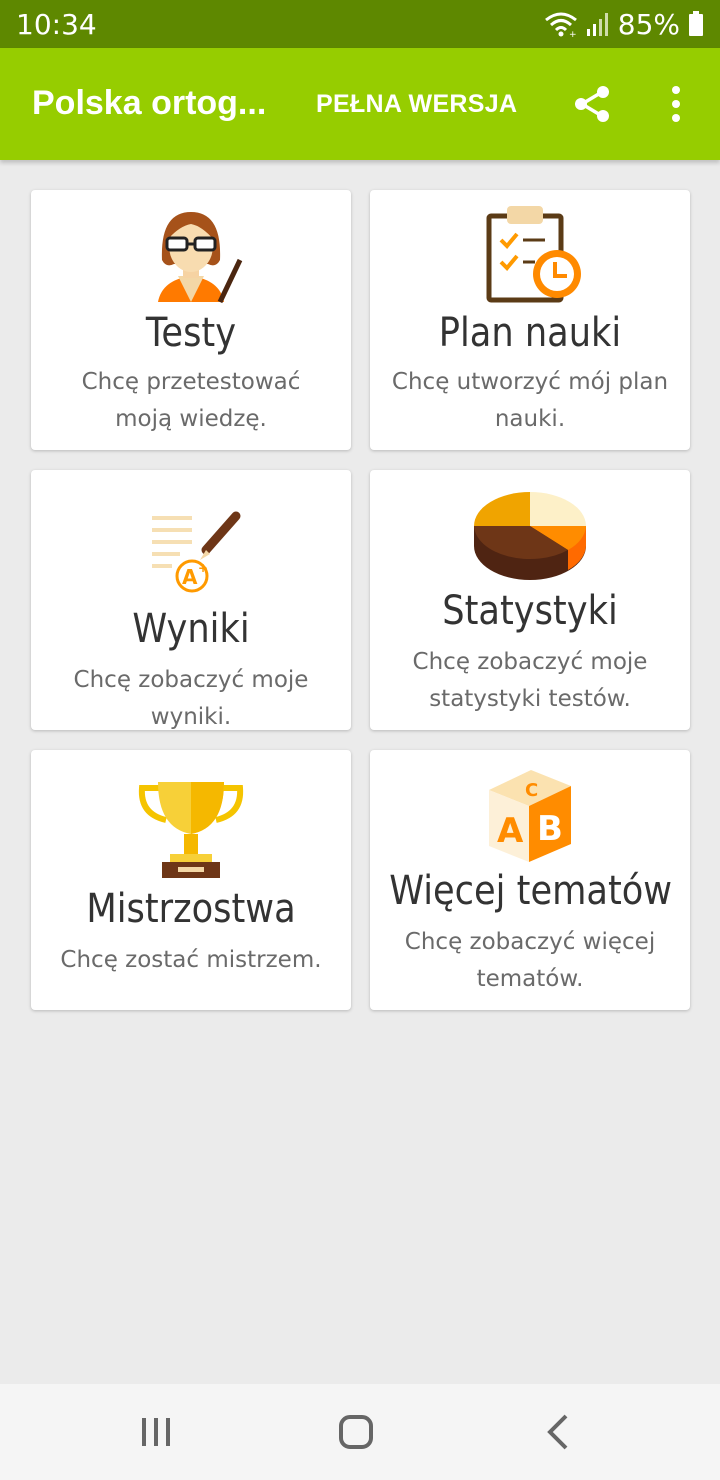  What do you see at coordinates (191, 600) in the screenshot?
I see `card-wyniki: A + Wyniki Chcę zobaczyć moje wyniki.` at bounding box center [191, 600].